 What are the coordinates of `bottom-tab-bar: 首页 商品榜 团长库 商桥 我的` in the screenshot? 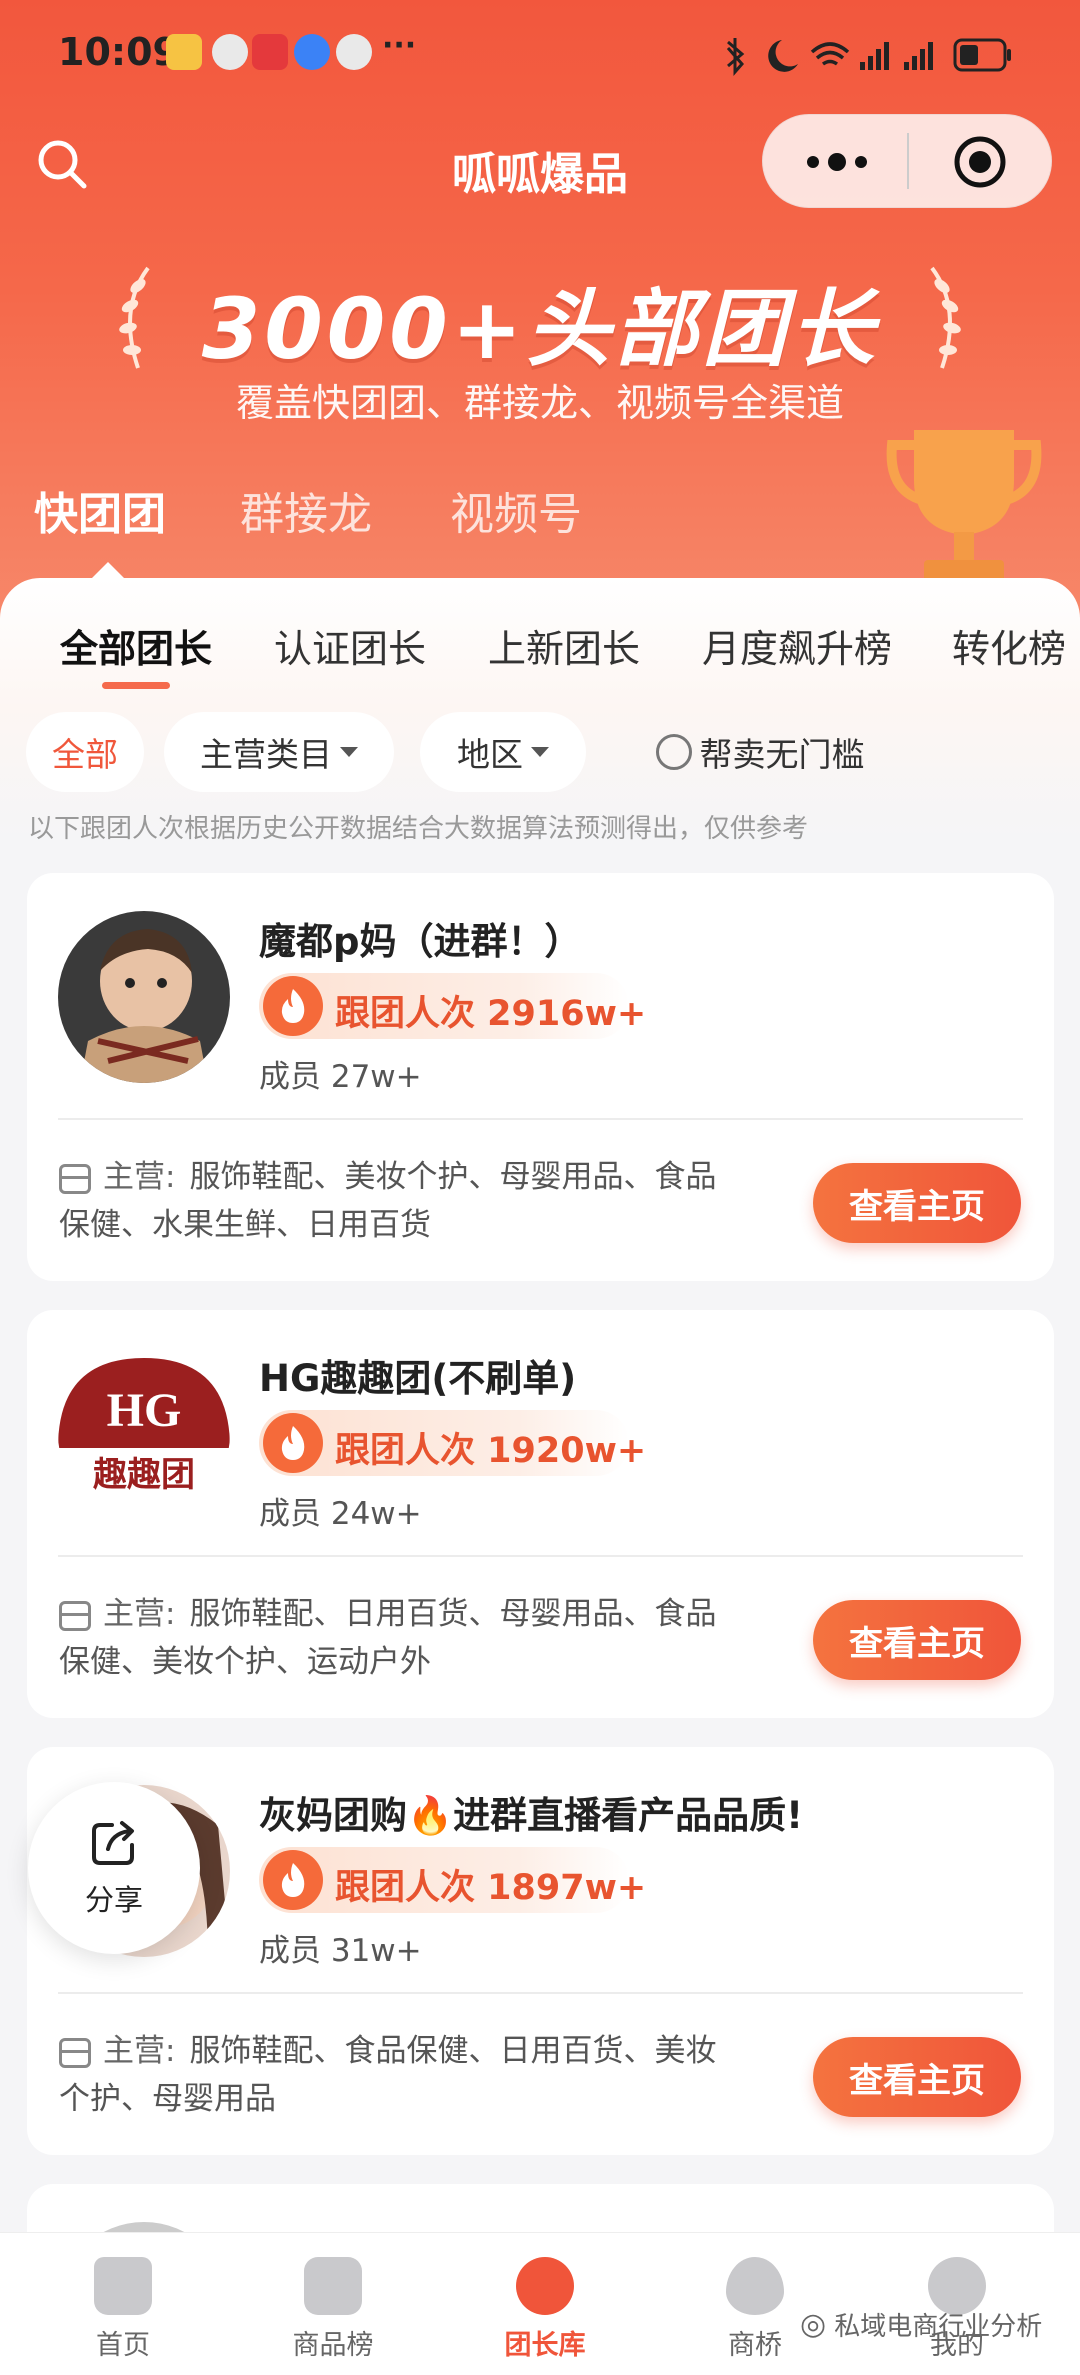 It's located at (540, 2303).